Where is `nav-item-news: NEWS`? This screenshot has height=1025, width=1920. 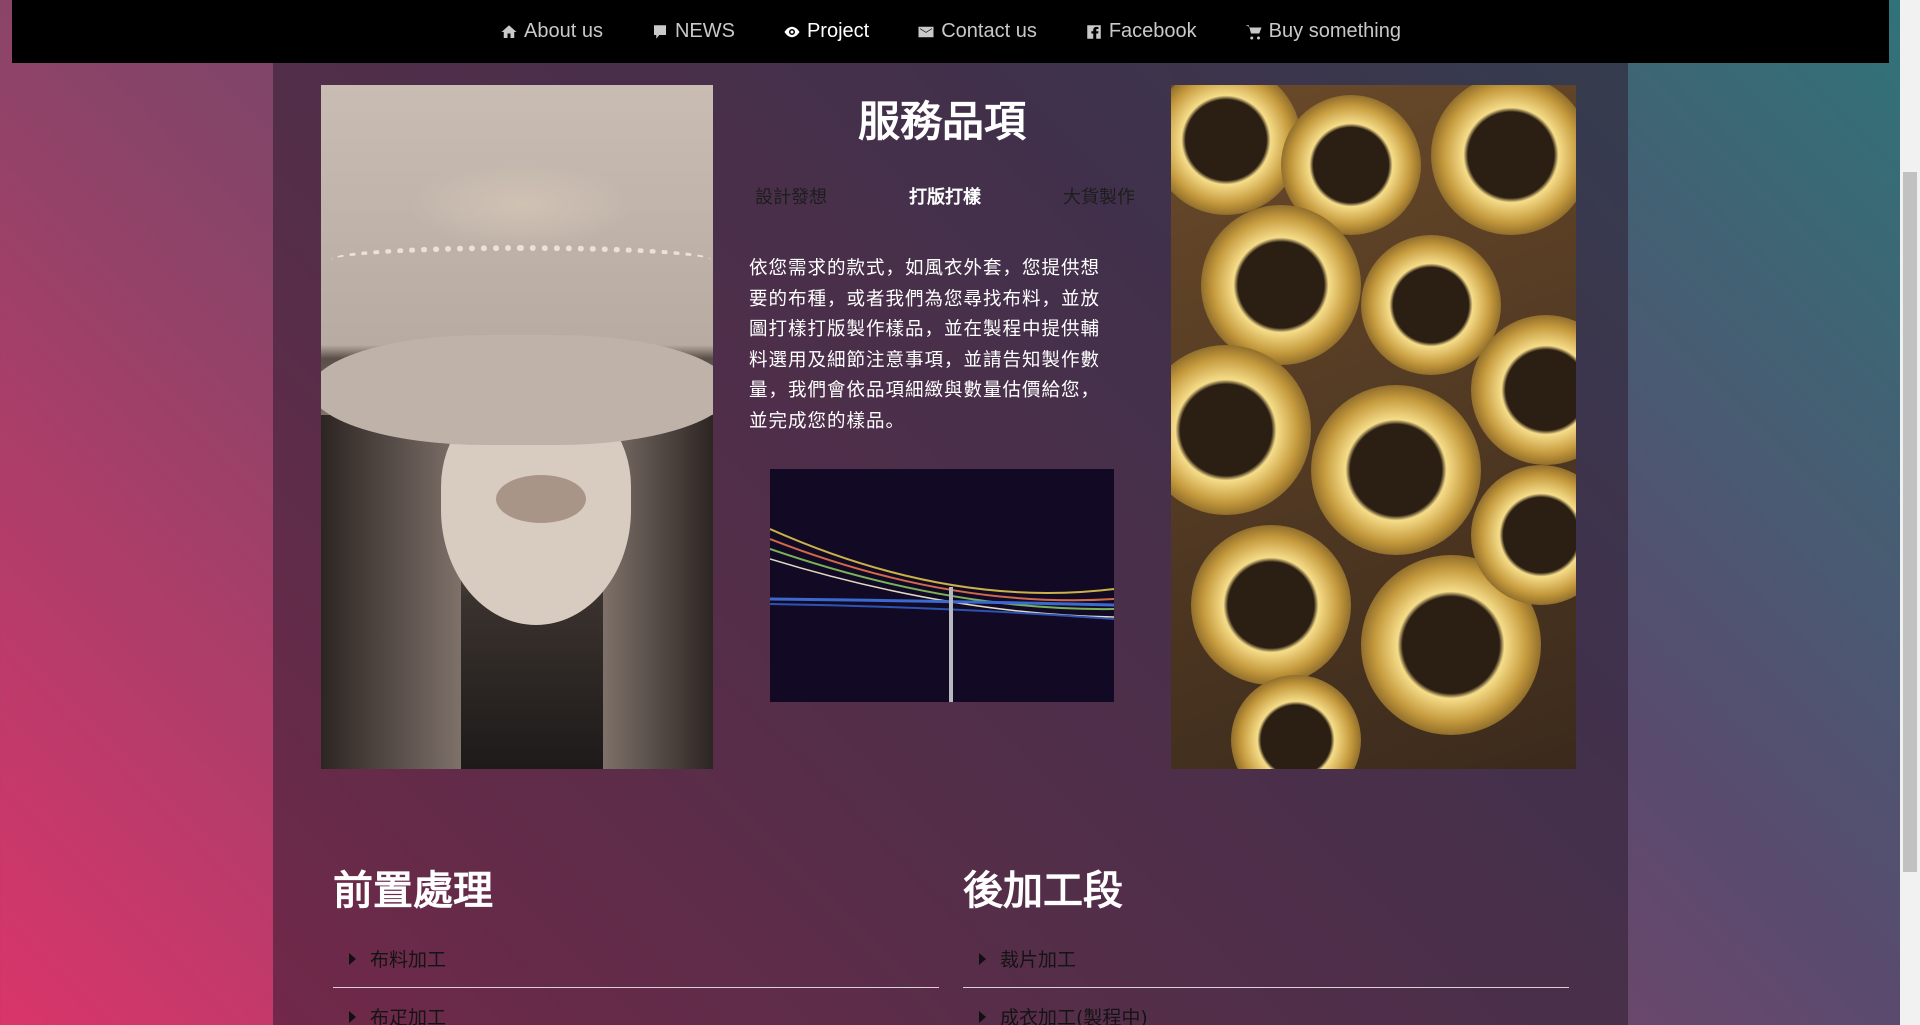 nav-item-news: NEWS is located at coordinates (693, 31).